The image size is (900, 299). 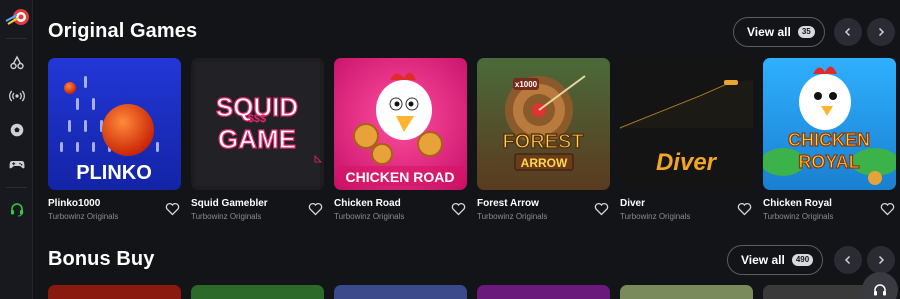 What do you see at coordinates (797, 203) in the screenshot?
I see `game-title: Chicken Royal` at bounding box center [797, 203].